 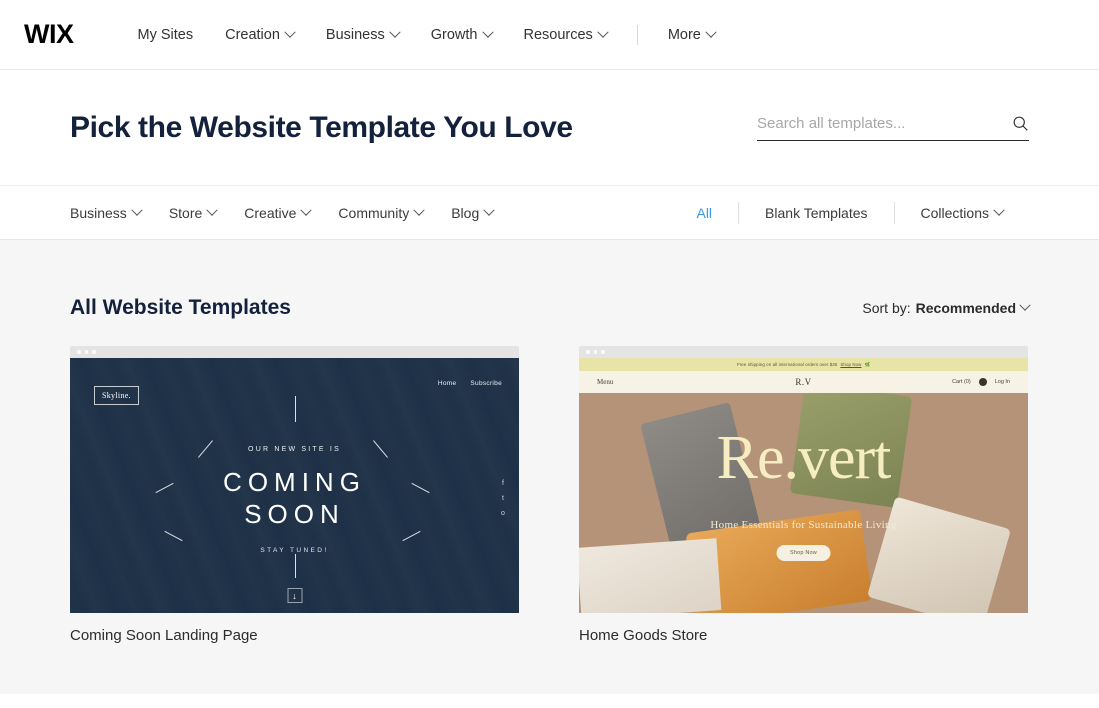 What do you see at coordinates (650, 575) in the screenshot?
I see `surface-plane` at bounding box center [650, 575].